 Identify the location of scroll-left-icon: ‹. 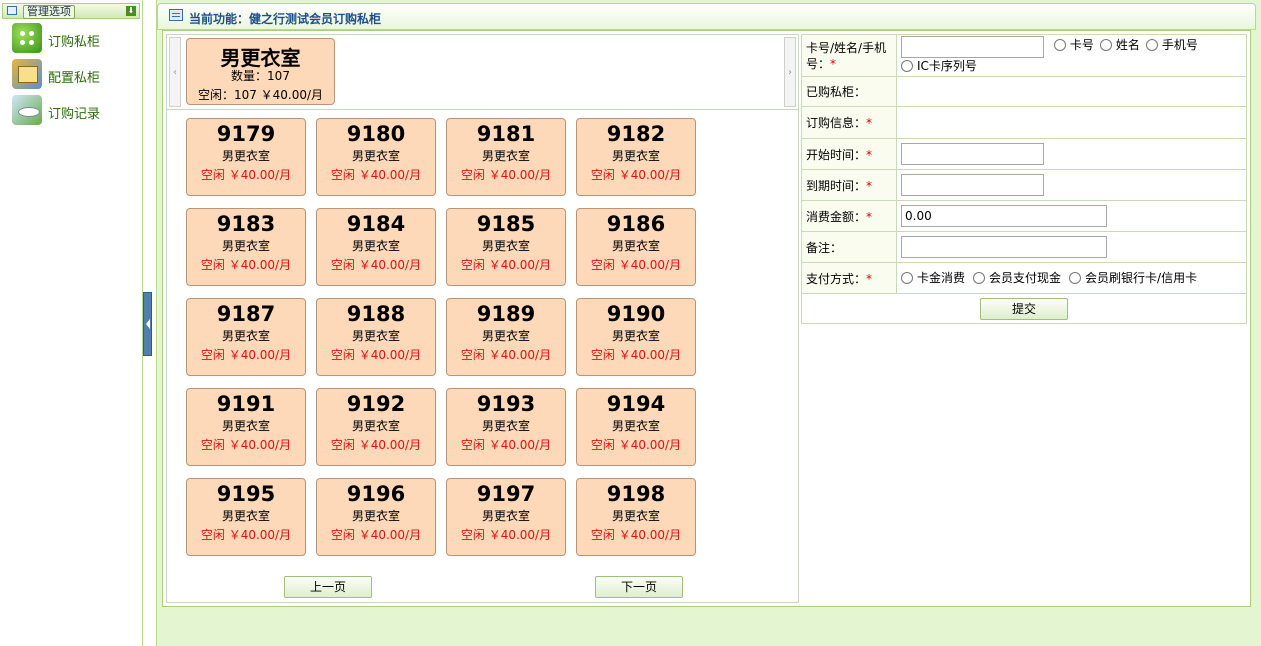
(175, 72).